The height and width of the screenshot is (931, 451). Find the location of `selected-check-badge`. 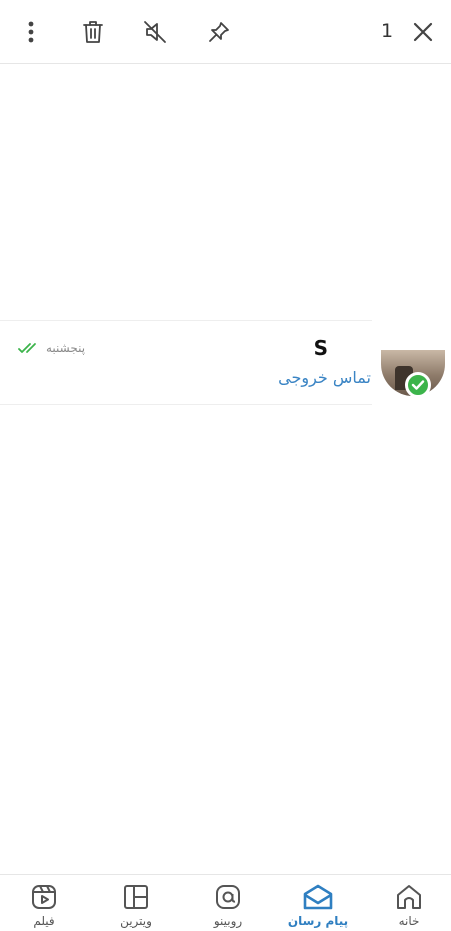

selected-check-badge is located at coordinates (418, 385).